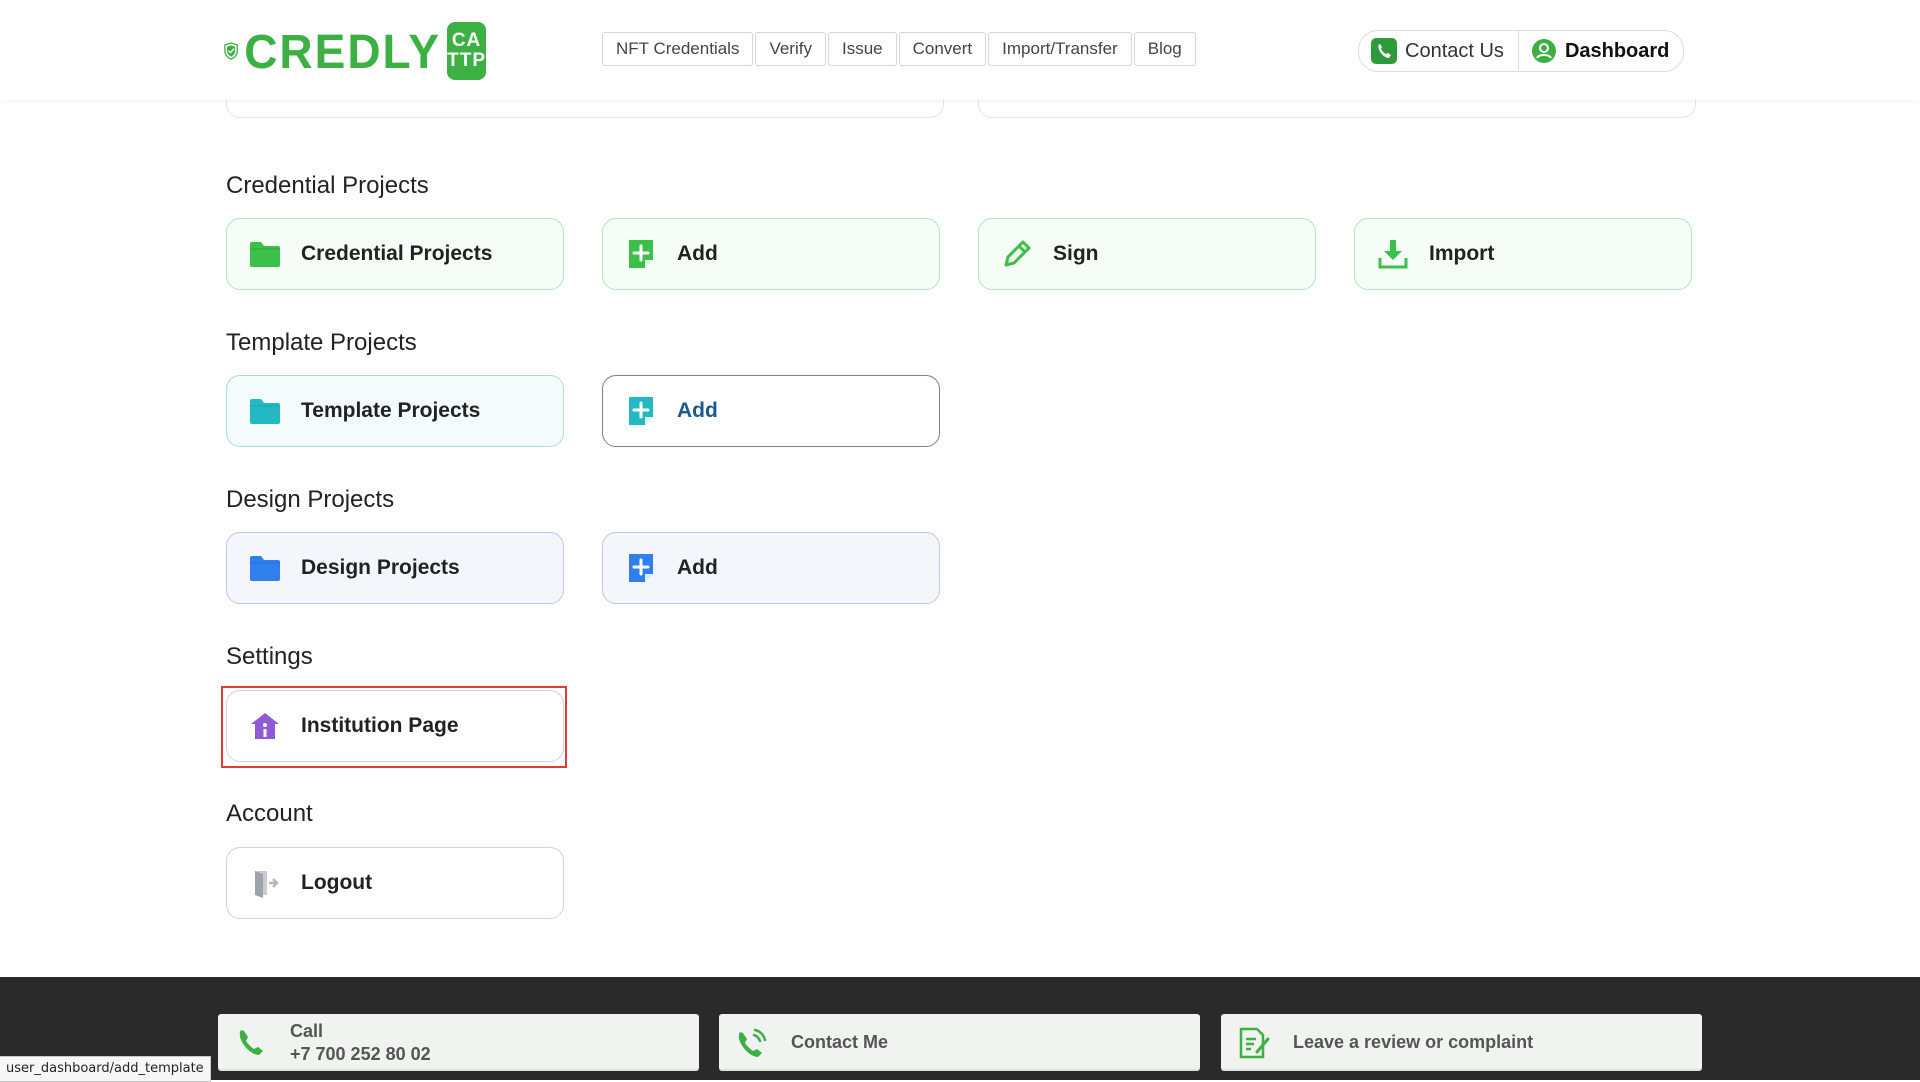  I want to click on template-add-card: Add, so click(771, 411).